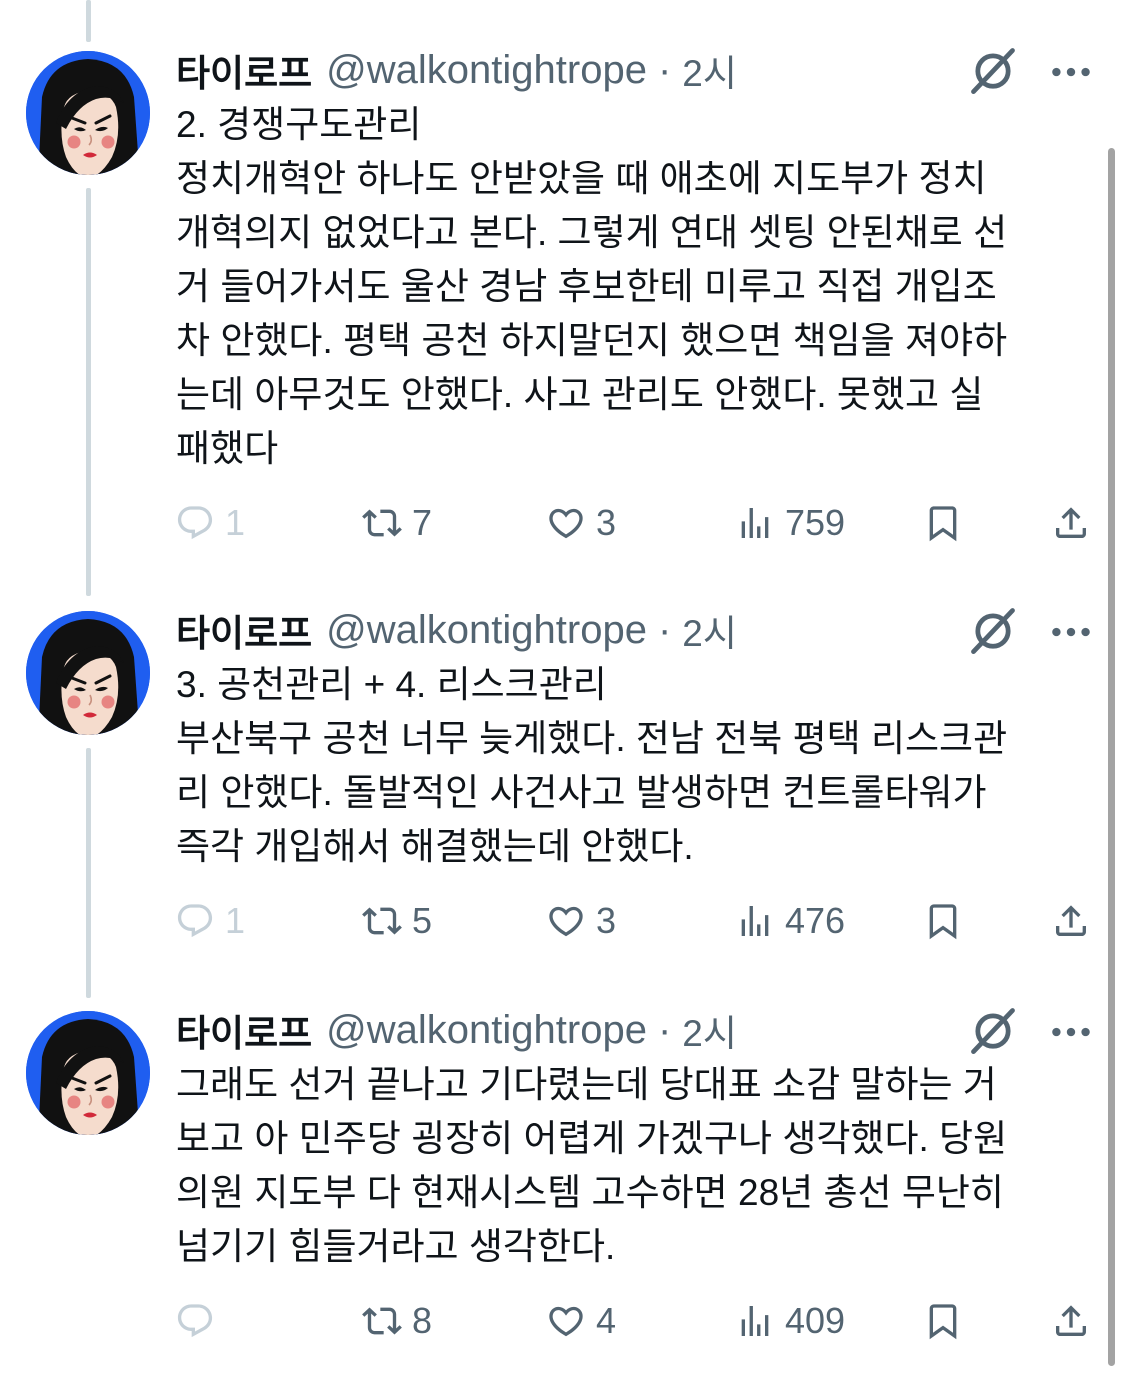 This screenshot has width=1125, height=1374. What do you see at coordinates (815, 920) in the screenshot?
I see `views-count: 476` at bounding box center [815, 920].